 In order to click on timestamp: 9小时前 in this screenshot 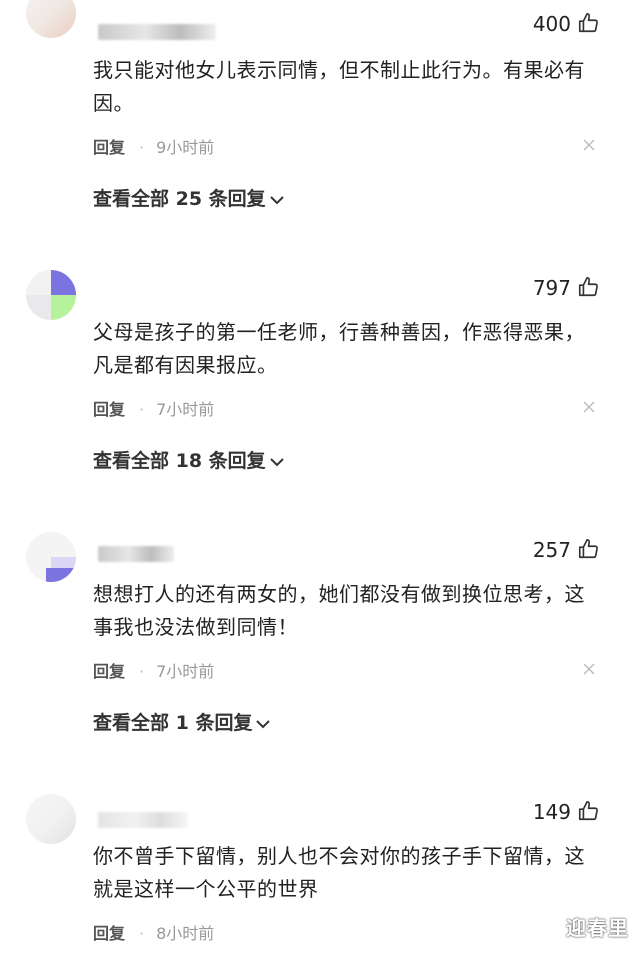, I will do `click(185, 147)`.